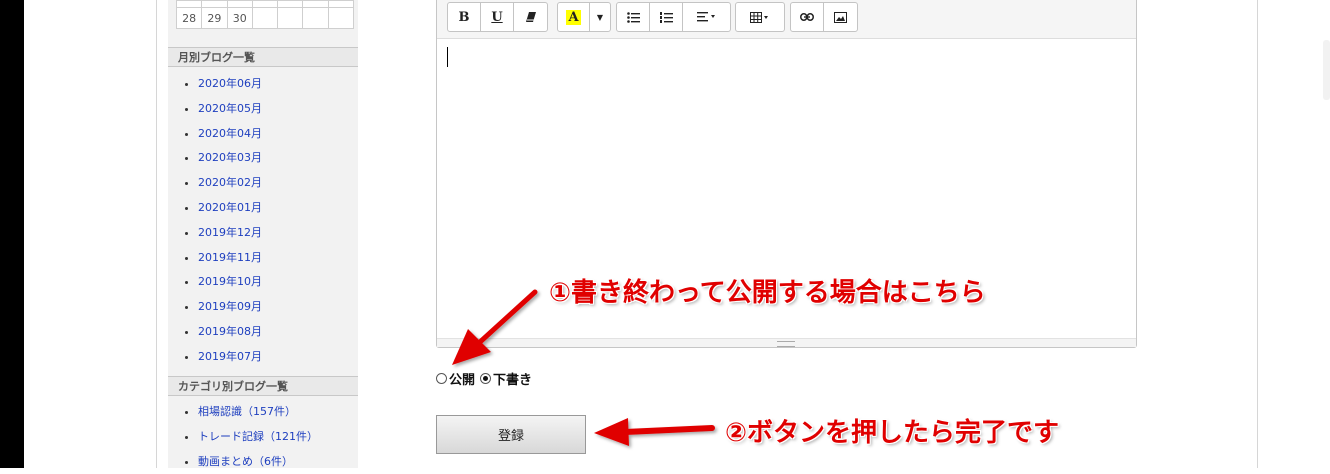 The width and height of the screenshot is (1330, 474). I want to click on annotation-arrows, so click(583, 367).